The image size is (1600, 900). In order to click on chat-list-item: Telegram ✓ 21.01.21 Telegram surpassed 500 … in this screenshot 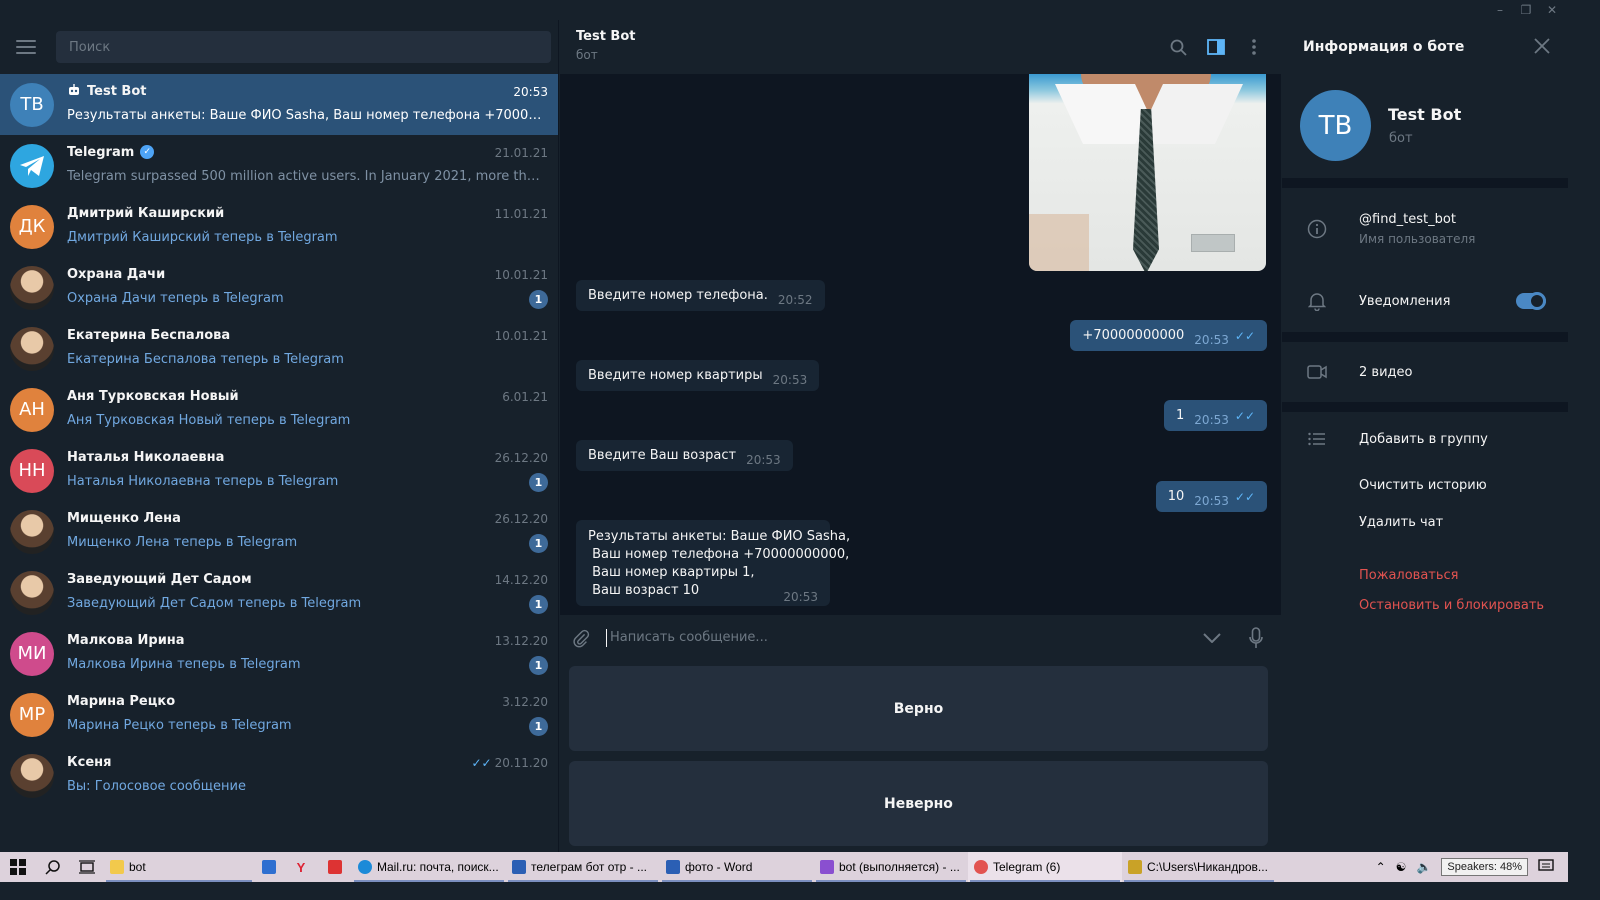, I will do `click(279, 165)`.